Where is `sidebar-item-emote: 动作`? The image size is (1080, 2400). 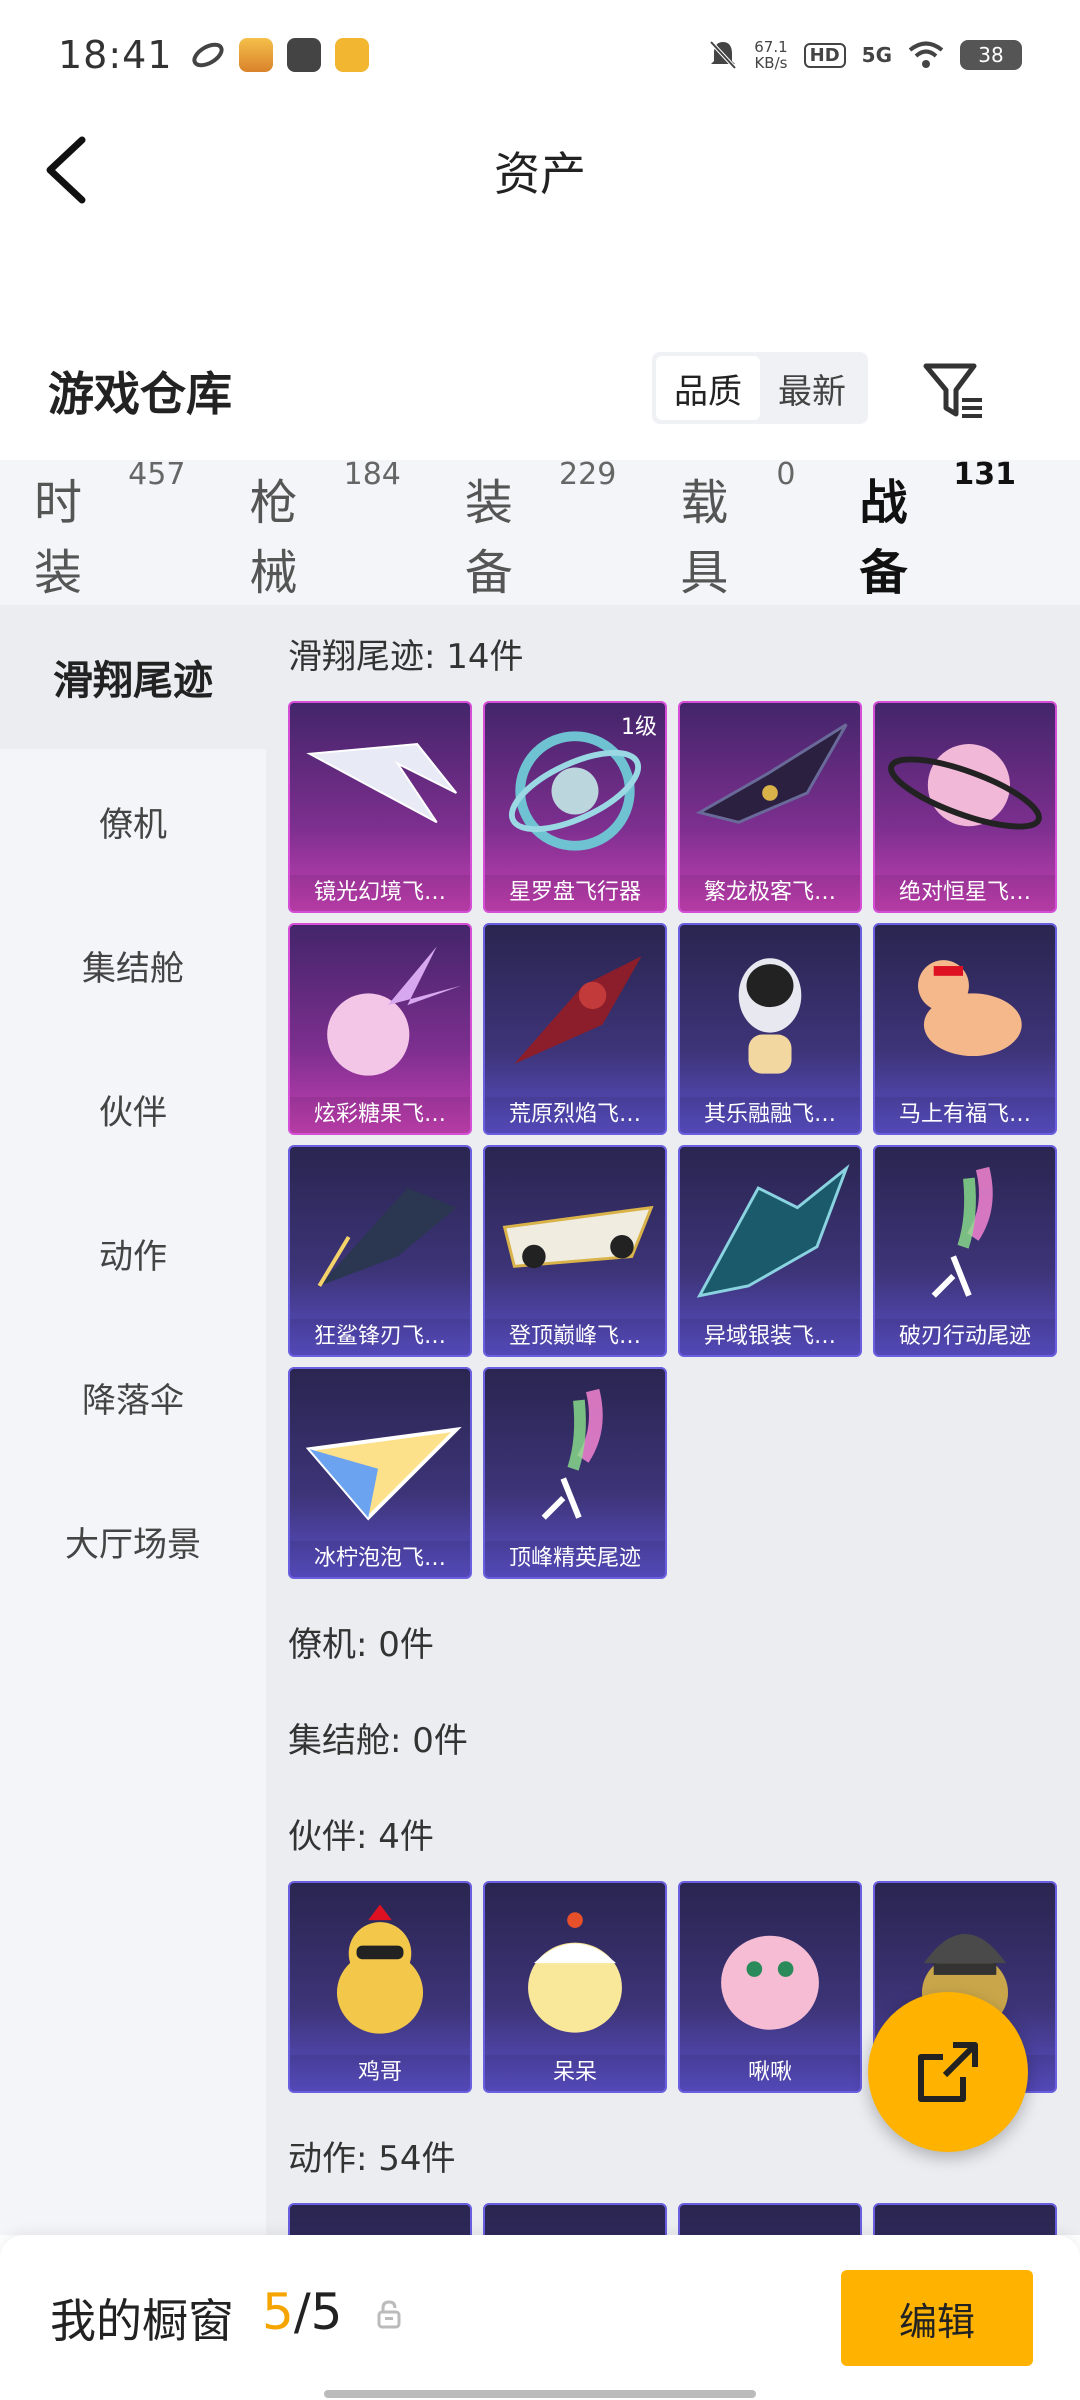
sidebar-item-emote: 动作 is located at coordinates (133, 1253).